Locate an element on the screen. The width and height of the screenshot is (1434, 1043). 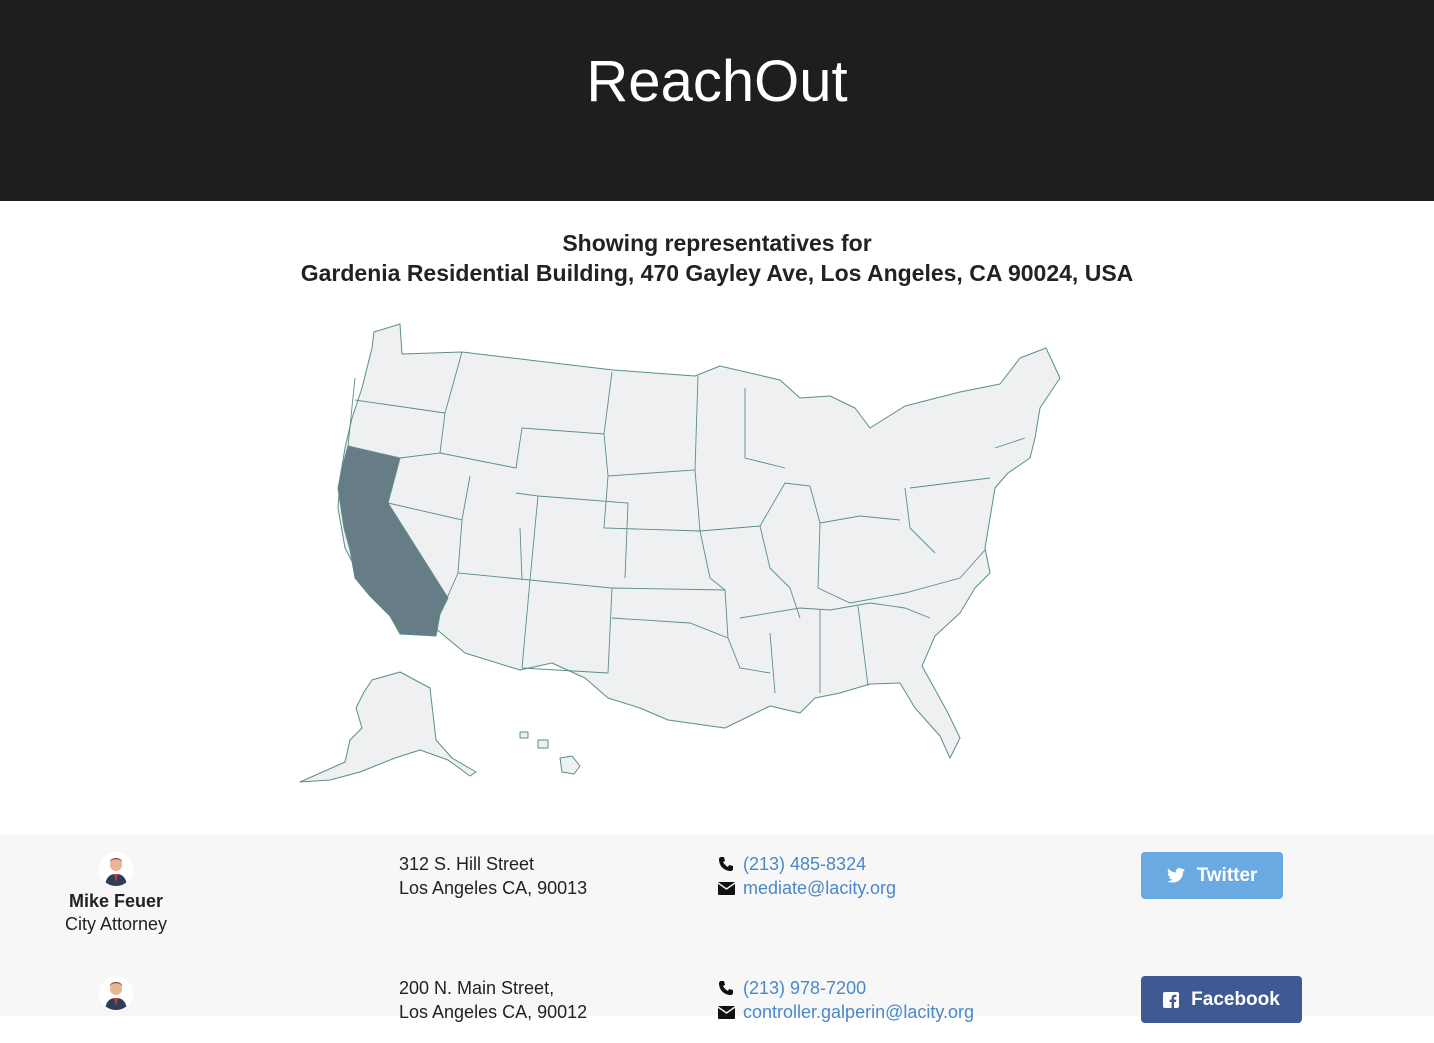
address-line: 200 N. Main Street, is located at coordinates (477, 988).